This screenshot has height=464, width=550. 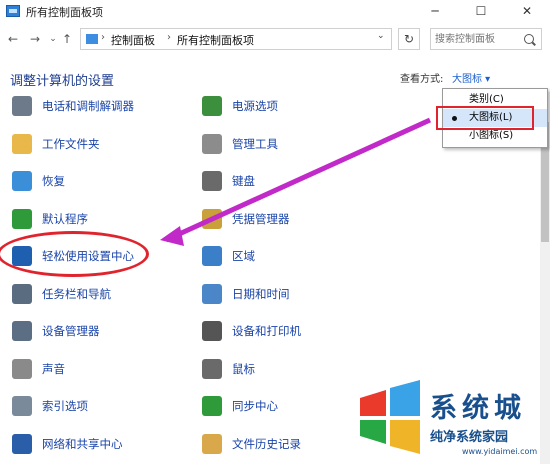 What do you see at coordinates (212, 181) in the screenshot?
I see `keyboard-icon` at bounding box center [212, 181].